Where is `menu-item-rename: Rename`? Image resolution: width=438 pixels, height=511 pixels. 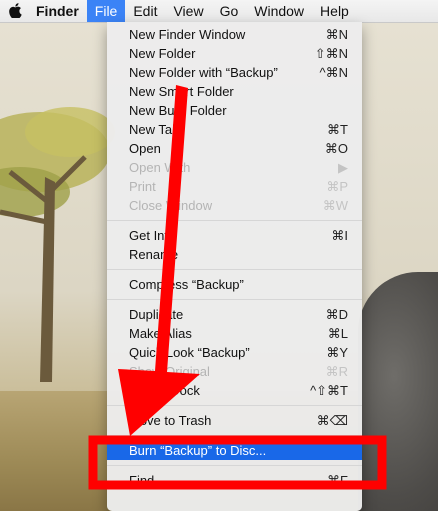
menu-item-rename: Rename is located at coordinates (234, 254).